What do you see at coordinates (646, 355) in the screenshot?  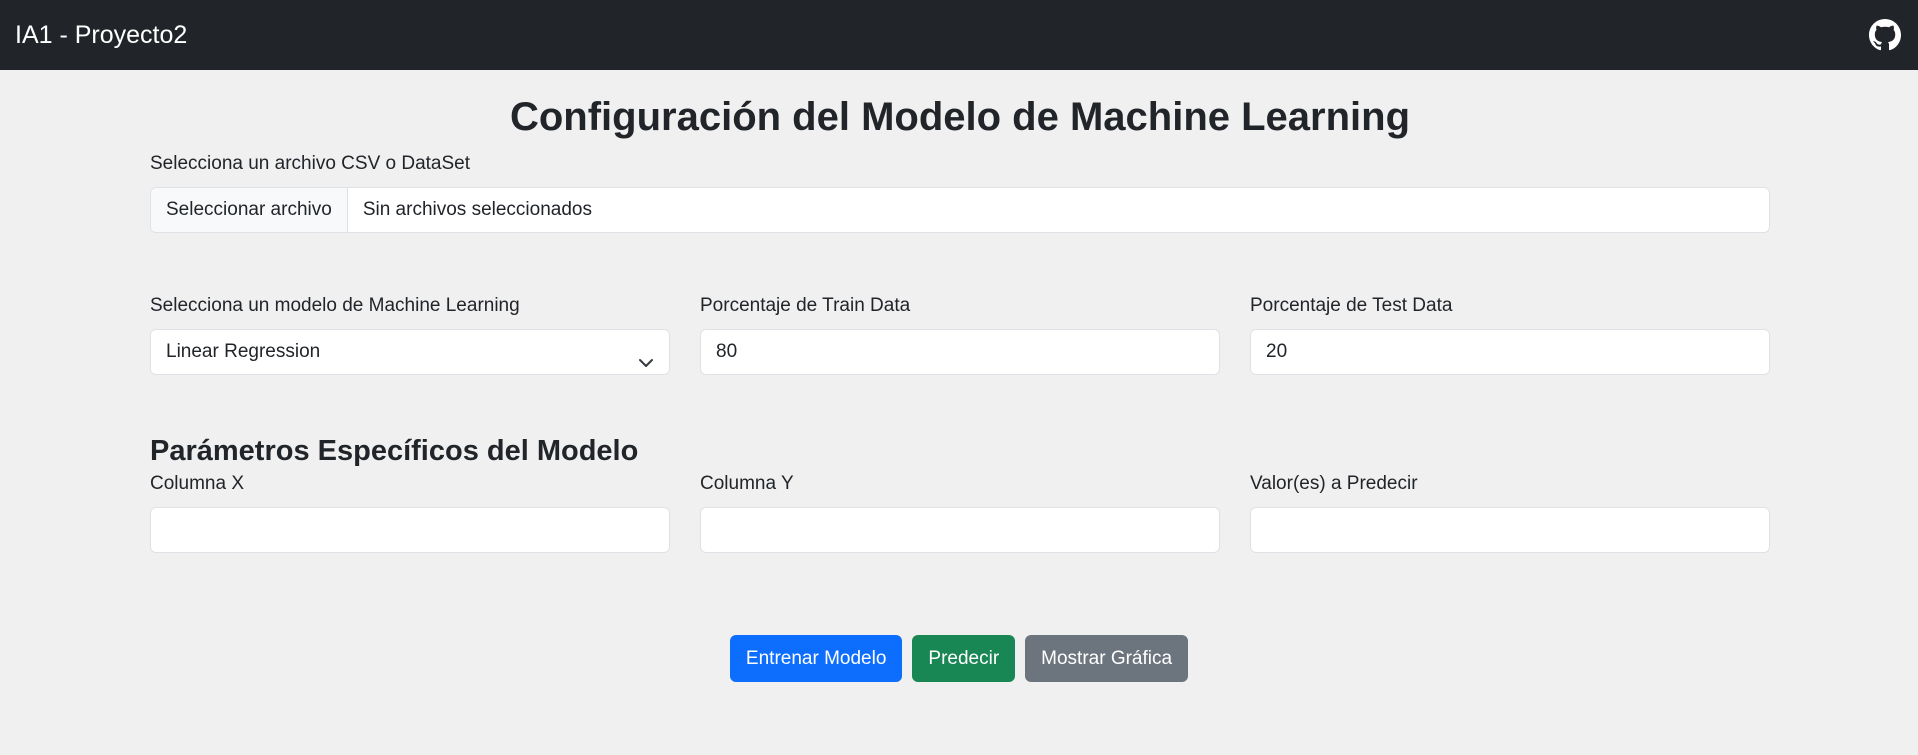 I see `chevron-down-icon` at bounding box center [646, 355].